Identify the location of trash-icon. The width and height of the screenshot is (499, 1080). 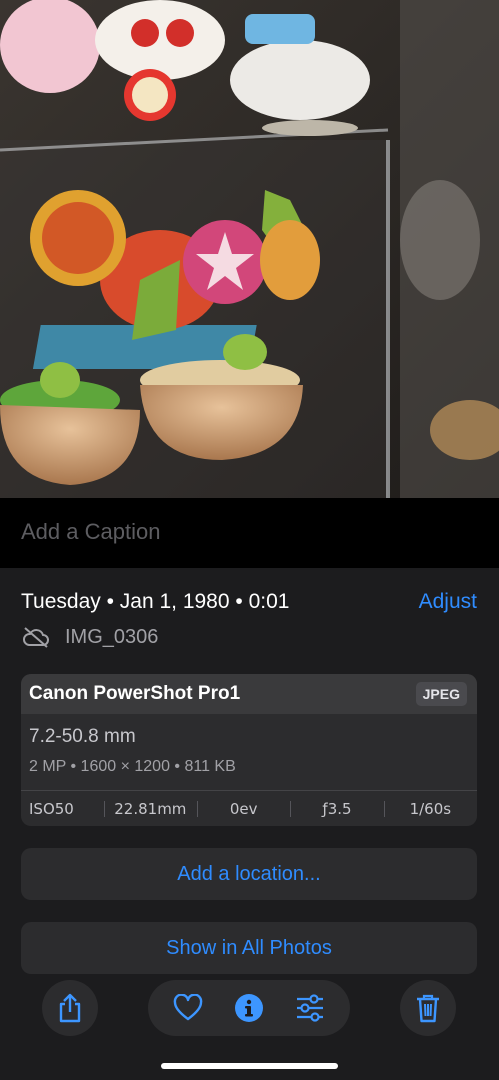
(428, 1008).